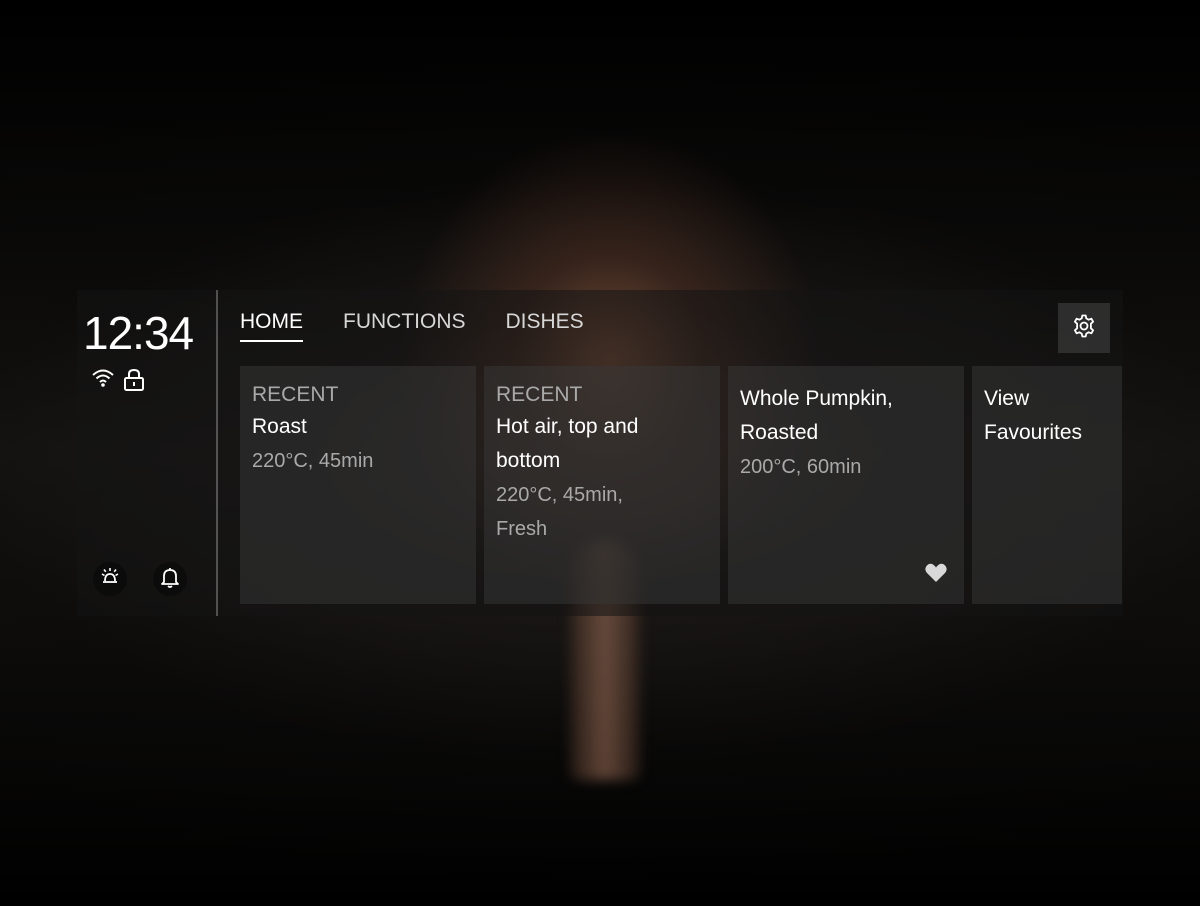 This screenshot has height=906, width=1200. Describe the element at coordinates (134, 380) in the screenshot. I see `lock-icon` at that location.